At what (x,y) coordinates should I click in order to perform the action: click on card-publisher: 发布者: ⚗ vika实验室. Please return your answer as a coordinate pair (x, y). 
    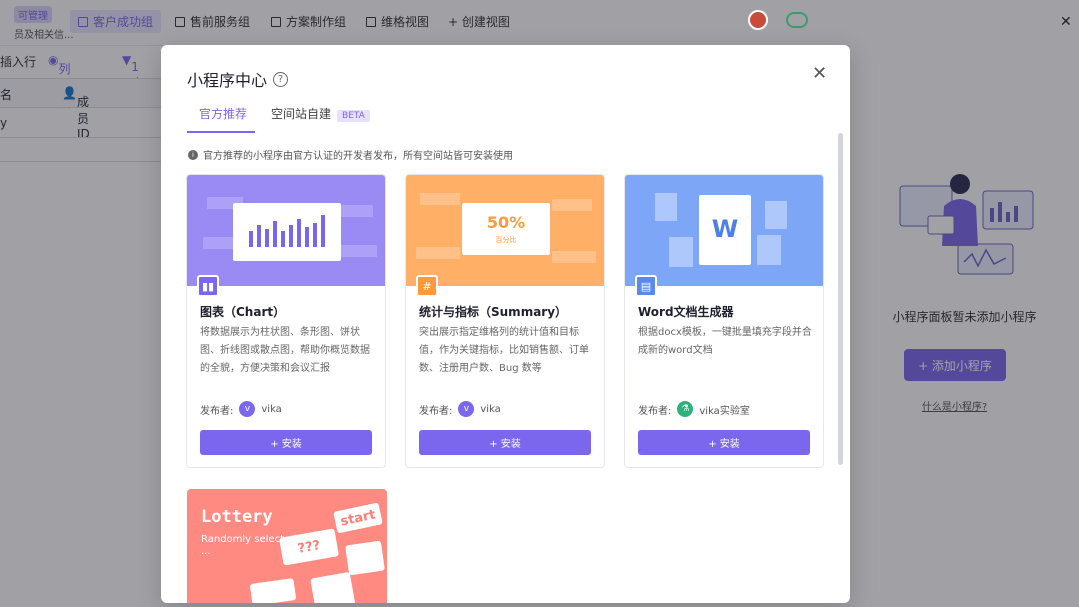
    Looking at the image, I should click on (694, 409).